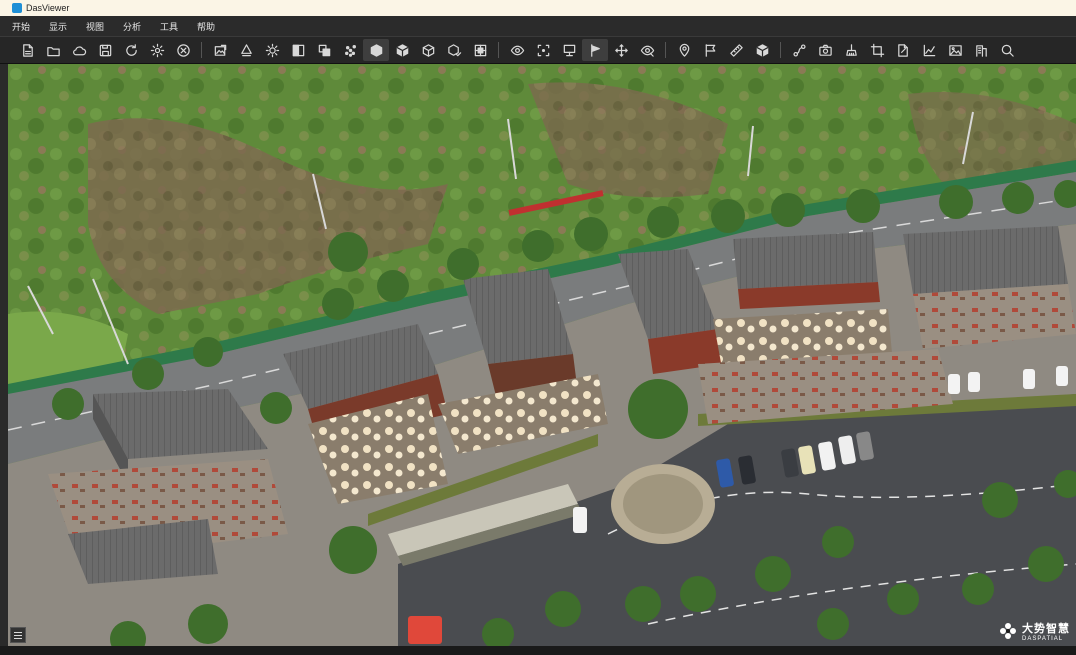 The height and width of the screenshot is (655, 1076). Describe the element at coordinates (131, 50) in the screenshot. I see `refresh-icon` at that location.